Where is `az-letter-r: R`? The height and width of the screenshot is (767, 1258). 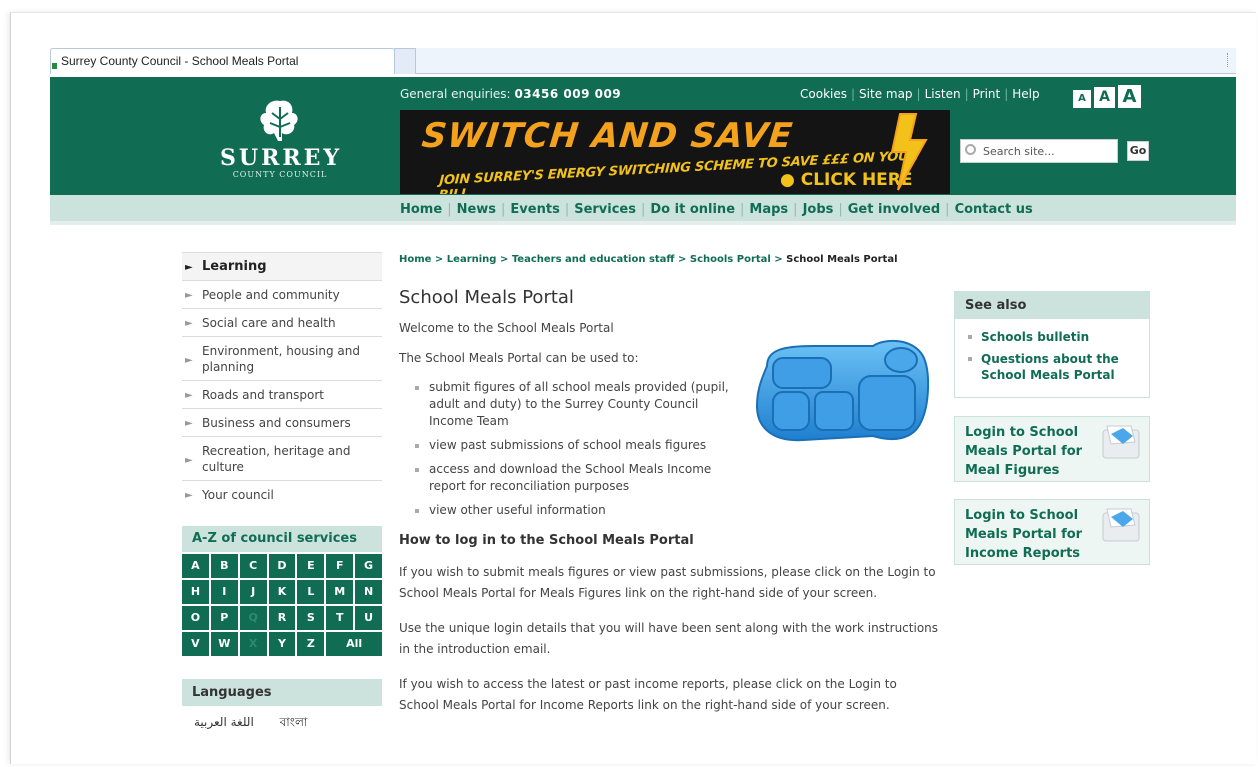 az-letter-r: R is located at coordinates (282, 618).